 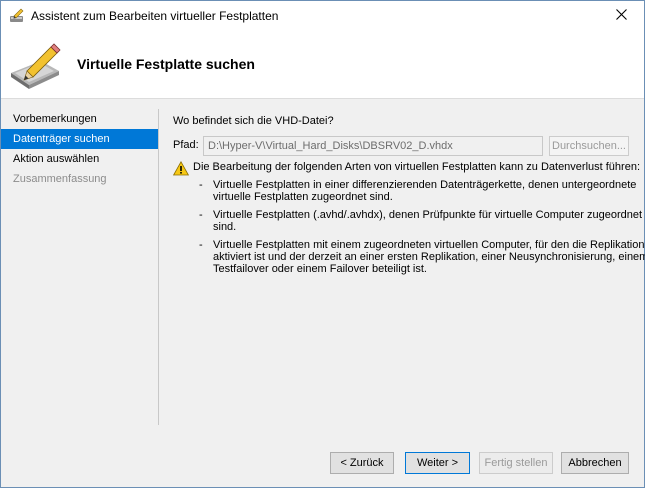 I want to click on wizard-header: Virtuelle Festplatte suchen, so click(x=322, y=65).